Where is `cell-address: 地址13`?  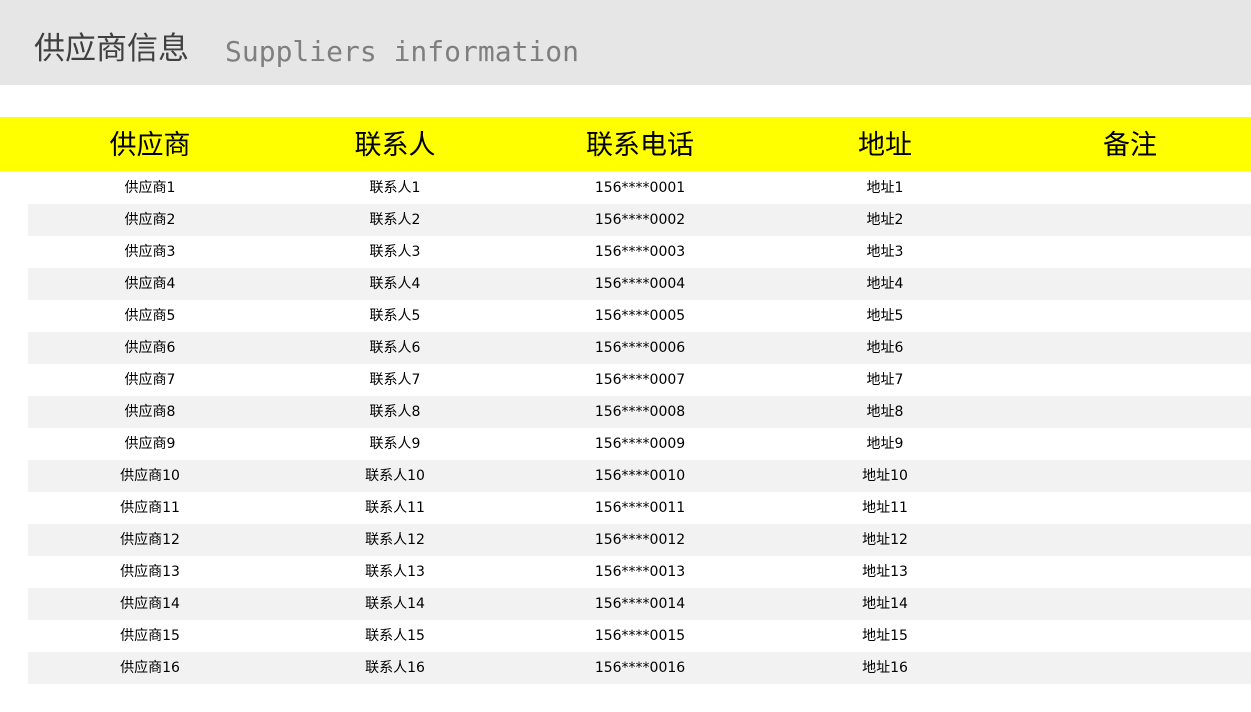 cell-address: 地址13 is located at coordinates (885, 572).